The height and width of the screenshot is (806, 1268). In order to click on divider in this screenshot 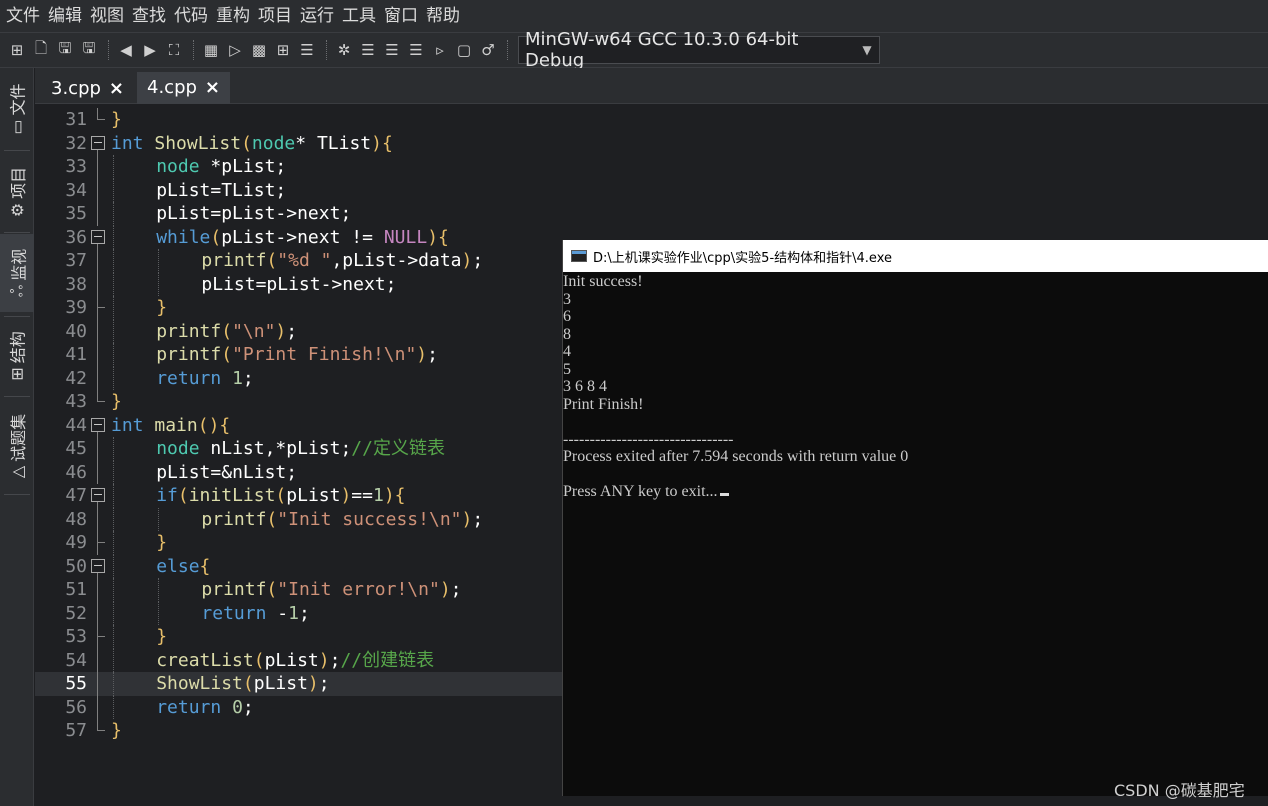, I will do `click(17, 232)`.